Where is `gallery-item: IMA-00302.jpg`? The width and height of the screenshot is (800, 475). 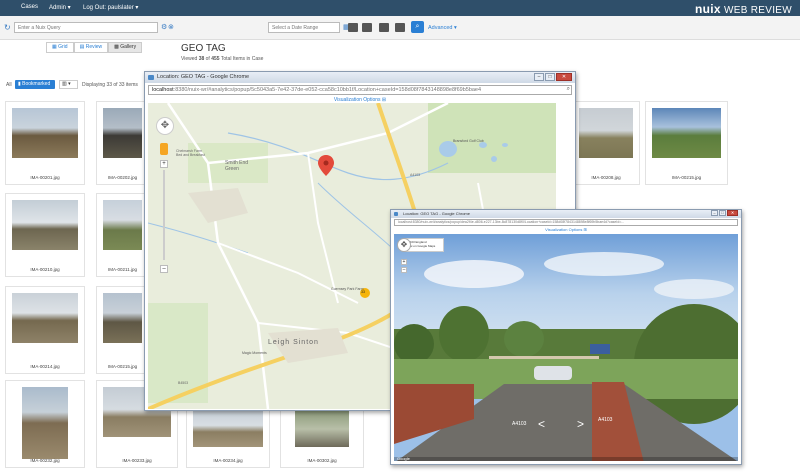
gallery-item: IMA-00302.jpg is located at coordinates (322, 438).